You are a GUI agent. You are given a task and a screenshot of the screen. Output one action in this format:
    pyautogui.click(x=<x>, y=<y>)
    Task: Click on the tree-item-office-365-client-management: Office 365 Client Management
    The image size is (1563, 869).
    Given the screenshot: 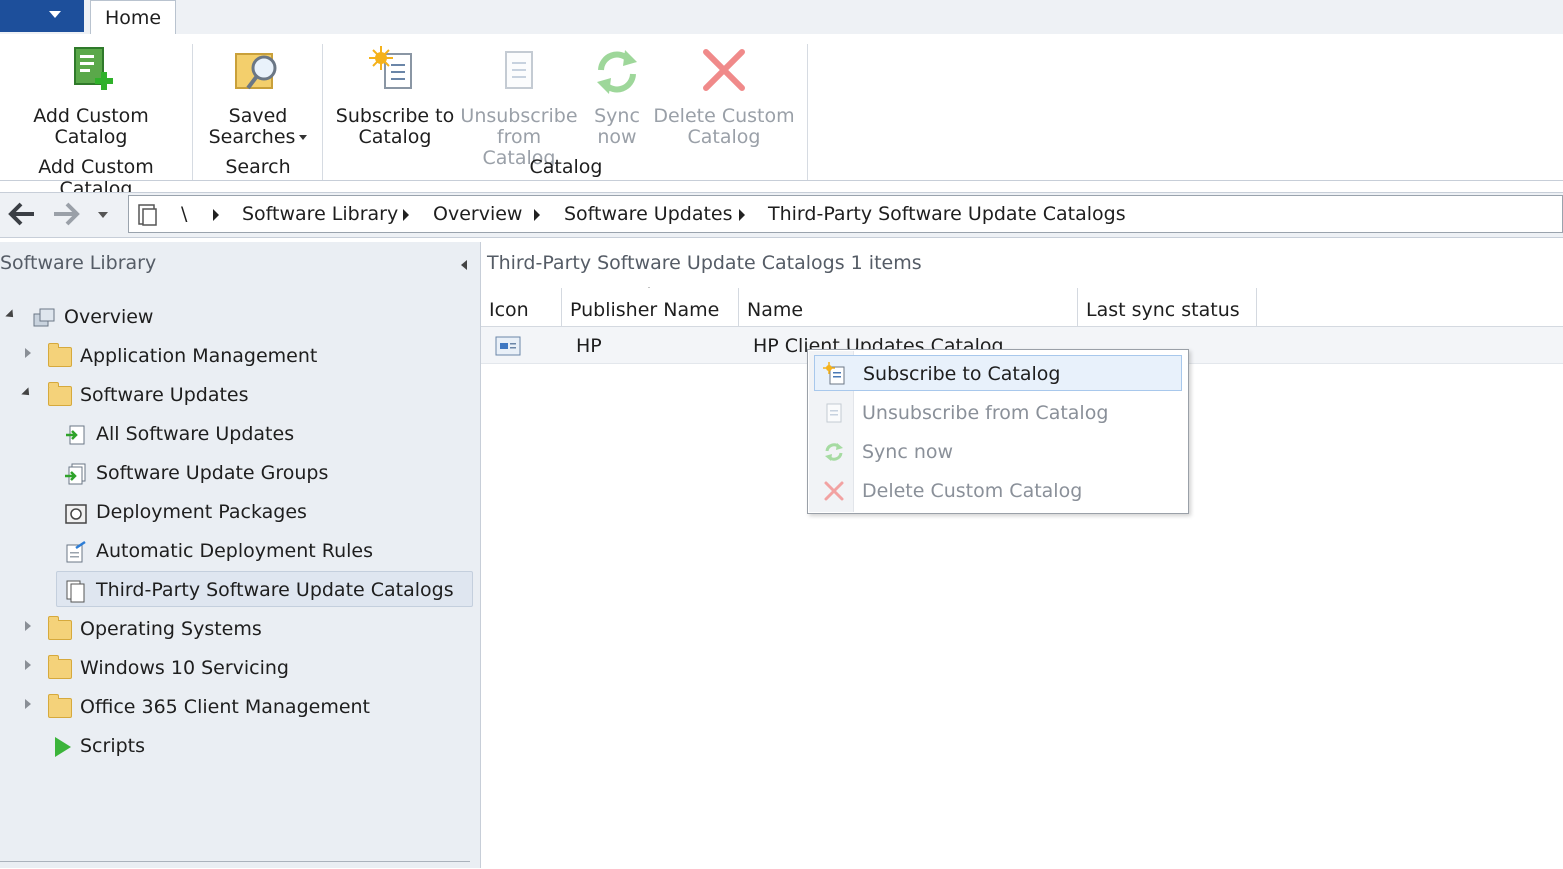 What is the action you would take?
    pyautogui.click(x=209, y=707)
    